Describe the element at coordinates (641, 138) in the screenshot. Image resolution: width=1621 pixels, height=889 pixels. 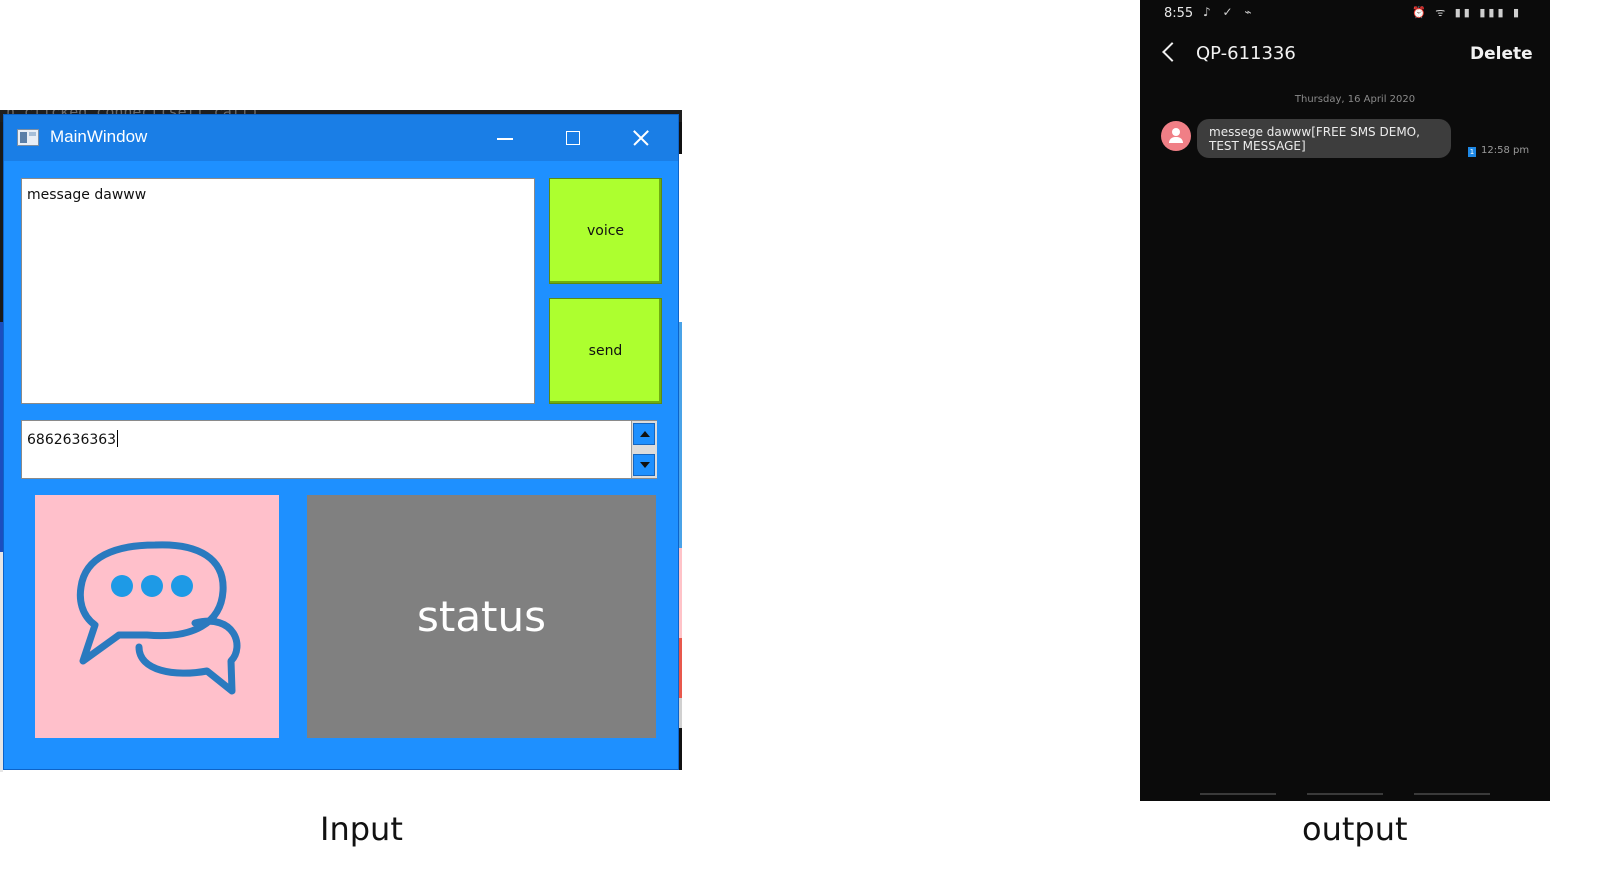
I see `close-button` at that location.